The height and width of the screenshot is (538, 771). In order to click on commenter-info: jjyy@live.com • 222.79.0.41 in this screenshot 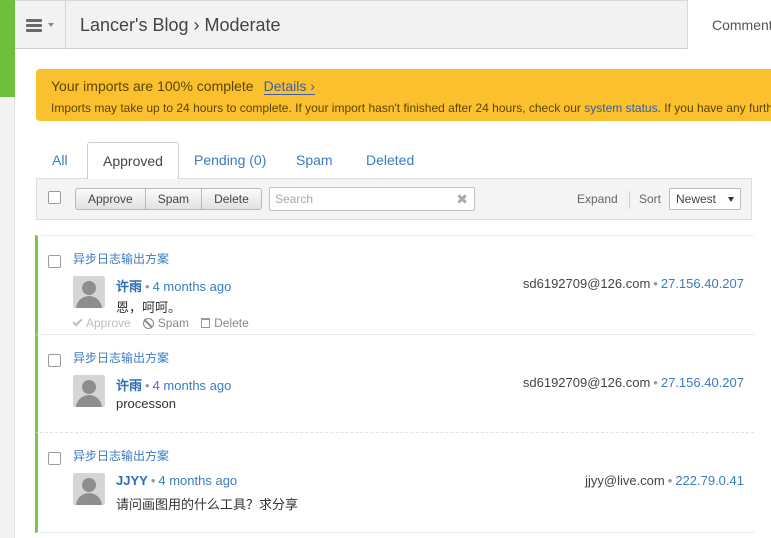, I will do `click(664, 480)`.